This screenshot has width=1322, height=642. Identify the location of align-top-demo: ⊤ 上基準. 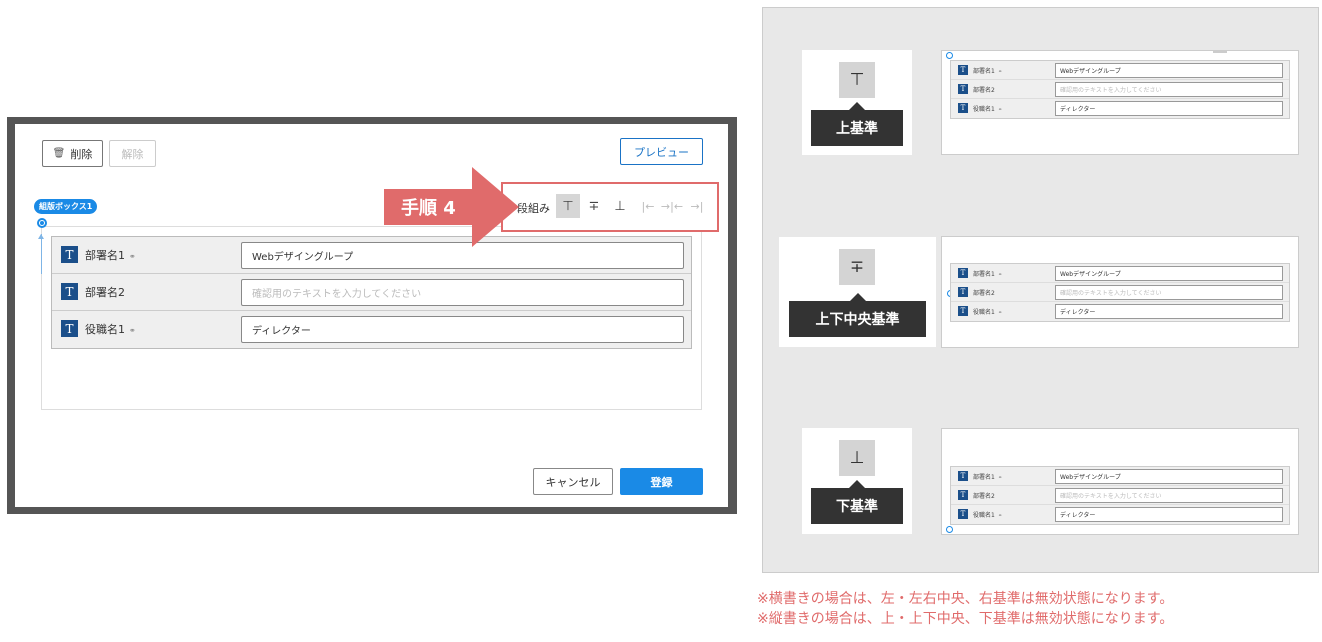
(857, 102).